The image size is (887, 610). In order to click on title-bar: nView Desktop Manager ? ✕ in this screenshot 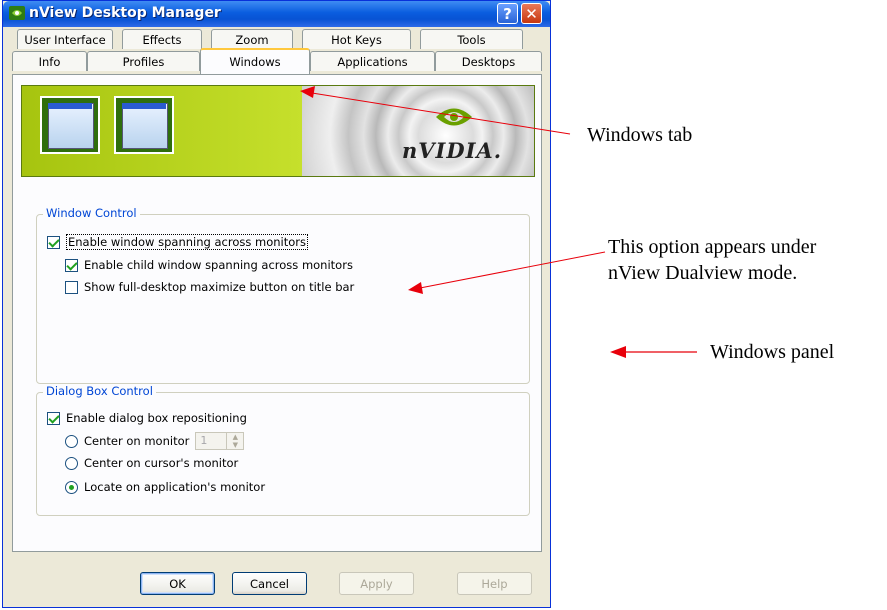, I will do `click(276, 14)`.